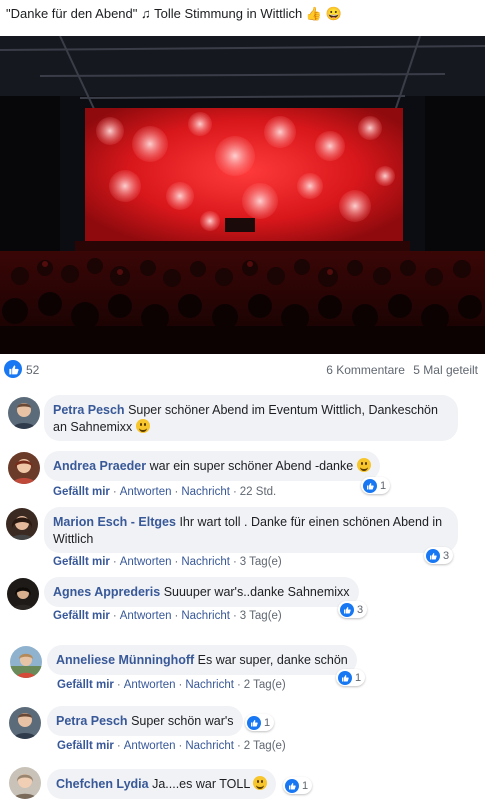 The image size is (485, 799). I want to click on comment-bubble: Chefchen Lydia Ja....es war TOLL, so click(162, 784).